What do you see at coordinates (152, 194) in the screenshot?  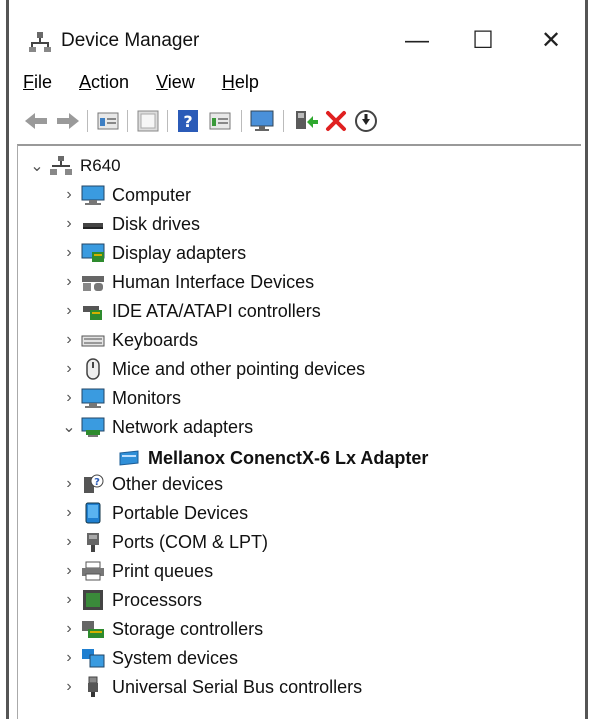 I see `tree-item-label: Computer` at bounding box center [152, 194].